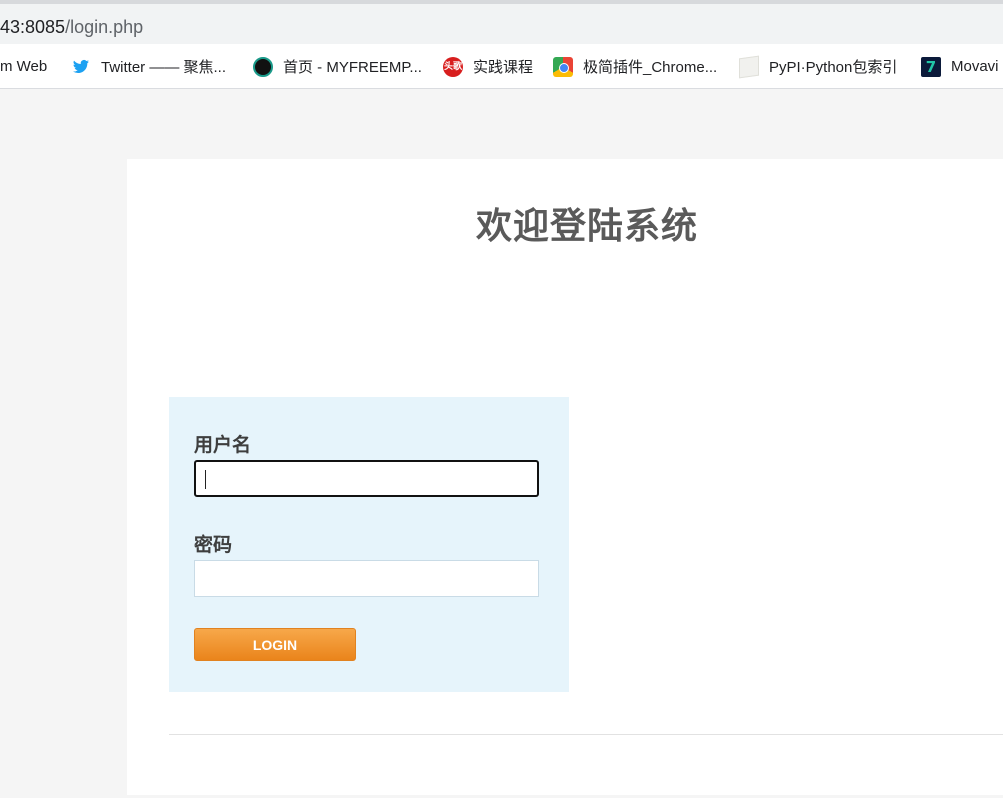 This screenshot has width=1003, height=798. What do you see at coordinates (263, 66) in the screenshot?
I see `myfreemp-icon` at bounding box center [263, 66].